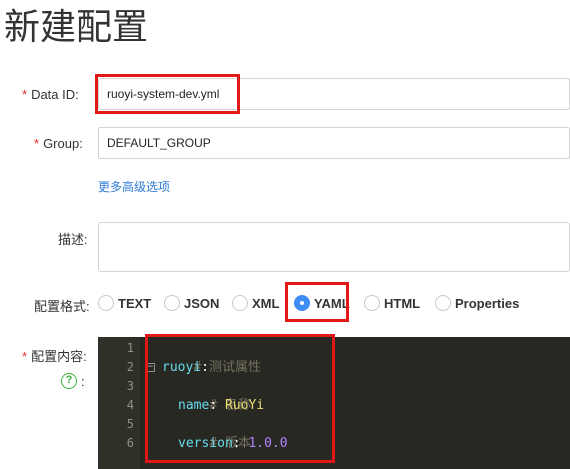 This screenshot has width=570, height=469. I want to click on format-option-yaml: YAML, so click(322, 303).